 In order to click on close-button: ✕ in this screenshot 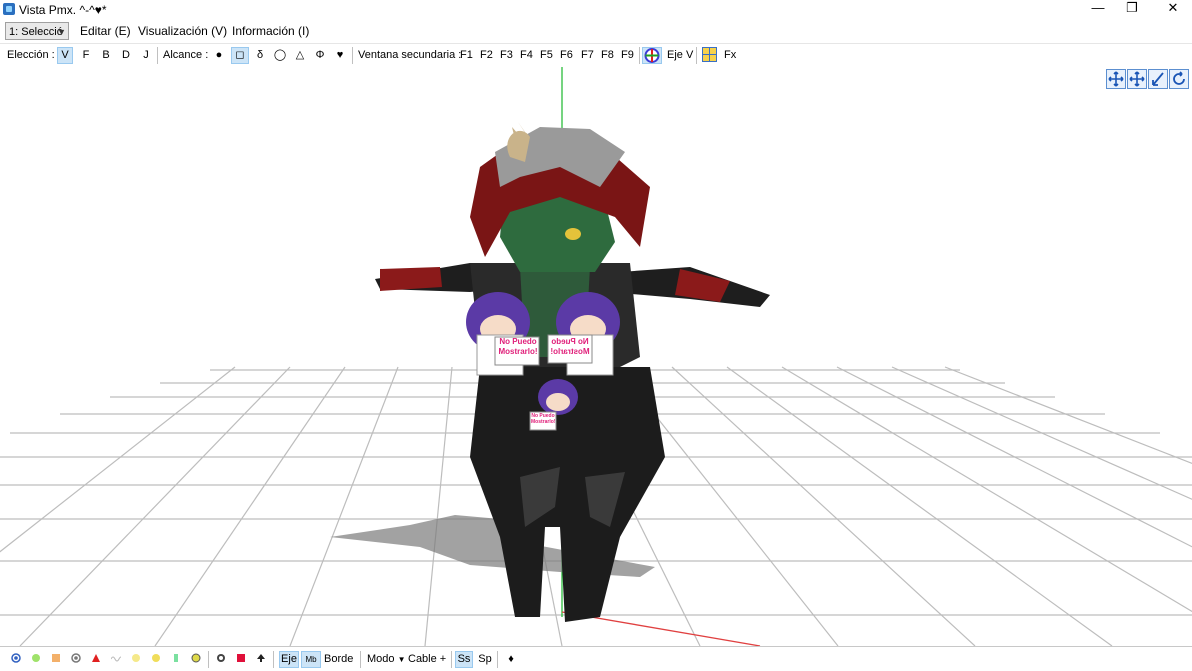, I will do `click(1171, 9)`.